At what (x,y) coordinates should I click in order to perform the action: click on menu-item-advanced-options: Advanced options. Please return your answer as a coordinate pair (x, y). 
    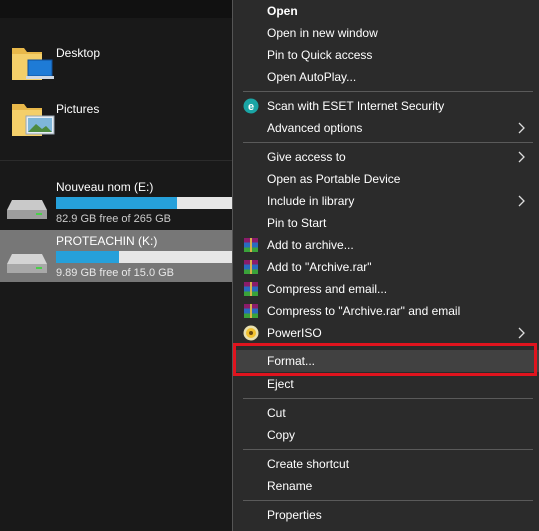
    Looking at the image, I should click on (386, 128).